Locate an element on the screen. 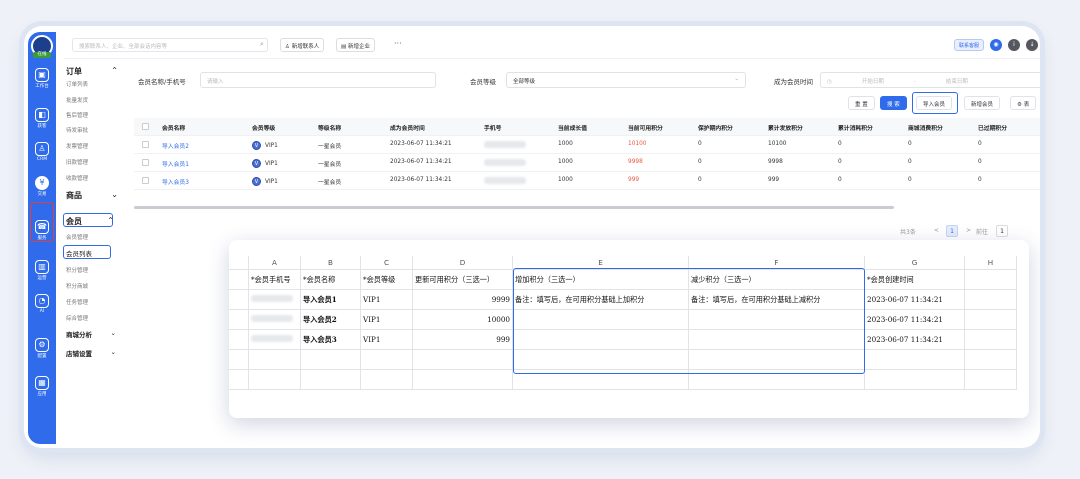 The width and height of the screenshot is (1080, 479). column-letter-col-d: D is located at coordinates (463, 263).